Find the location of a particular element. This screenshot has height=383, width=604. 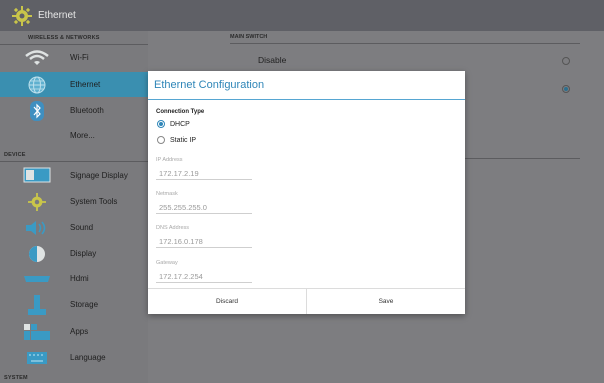

app-title: Ethernet is located at coordinates (57, 15).